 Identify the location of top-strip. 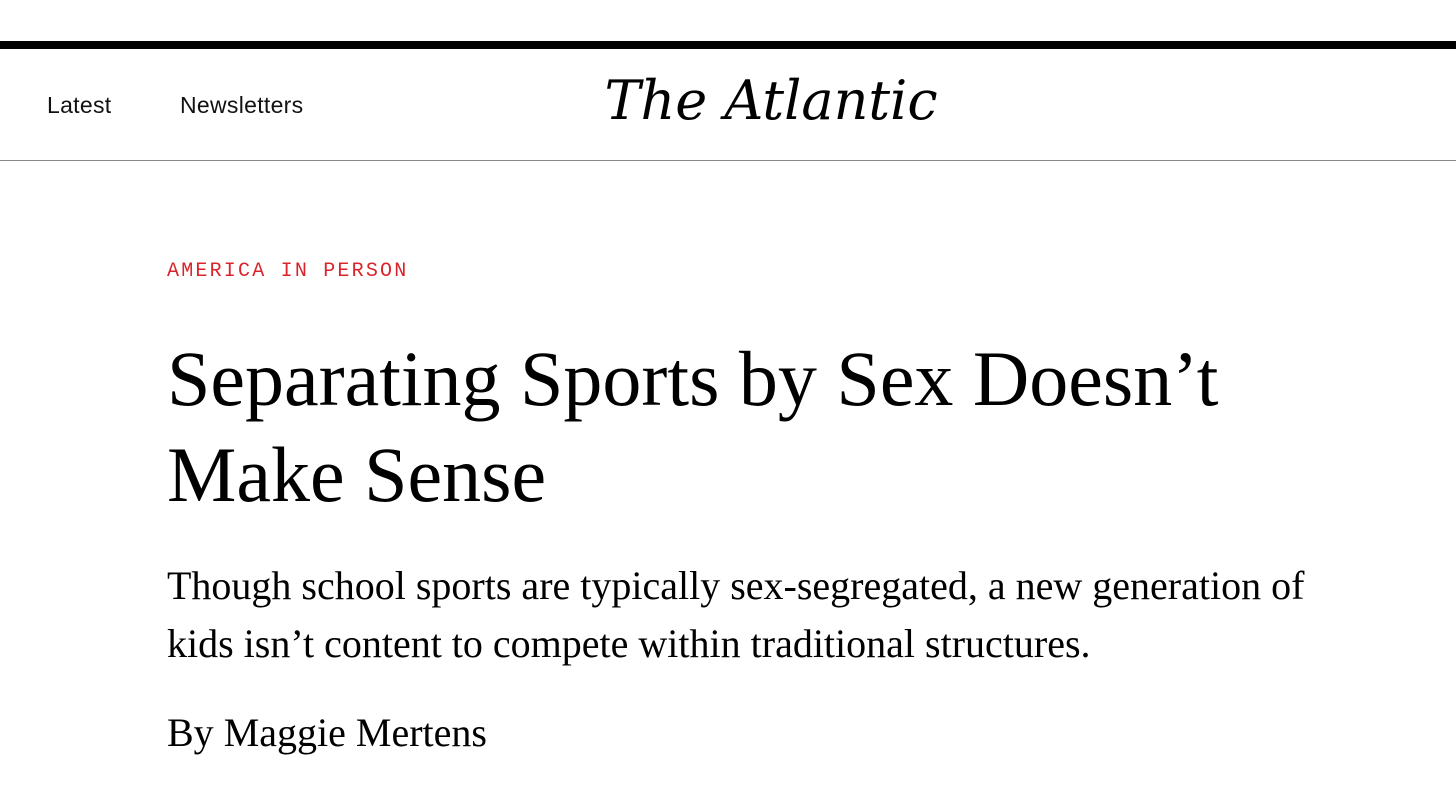
(728, 20).